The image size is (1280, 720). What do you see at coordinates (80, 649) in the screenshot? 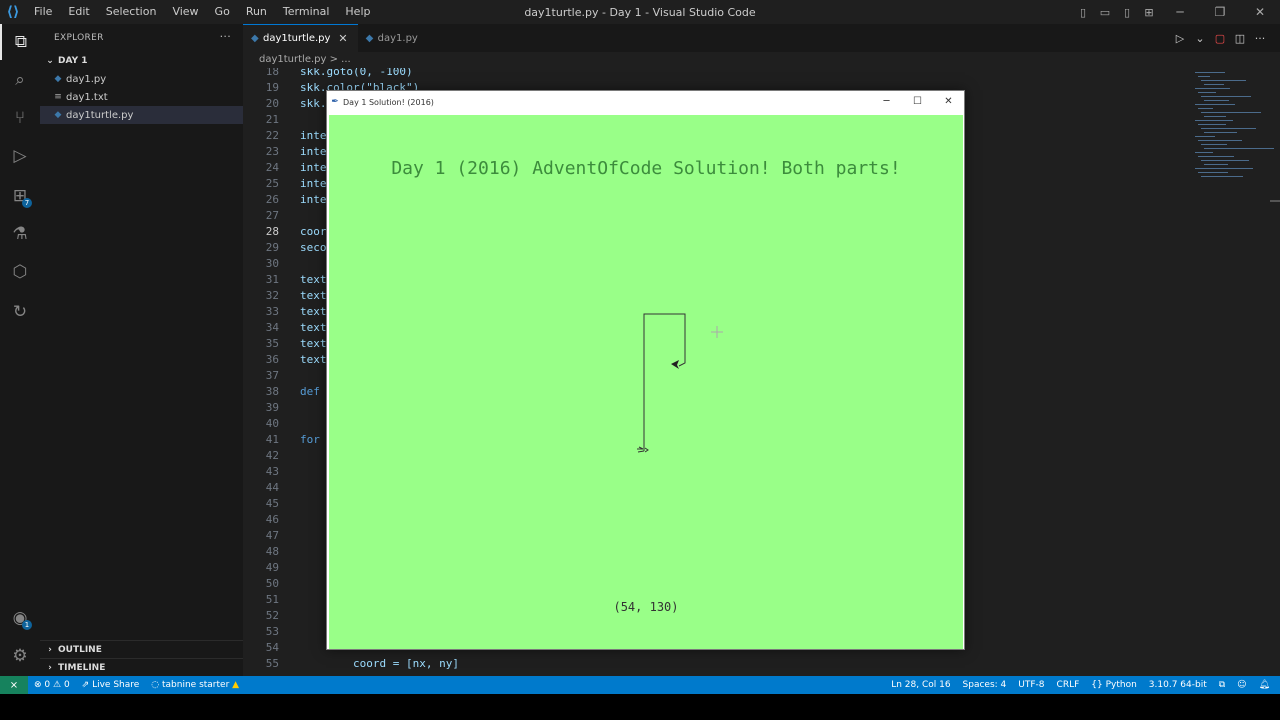
I see `outline-label: OUTLINE` at bounding box center [80, 649].